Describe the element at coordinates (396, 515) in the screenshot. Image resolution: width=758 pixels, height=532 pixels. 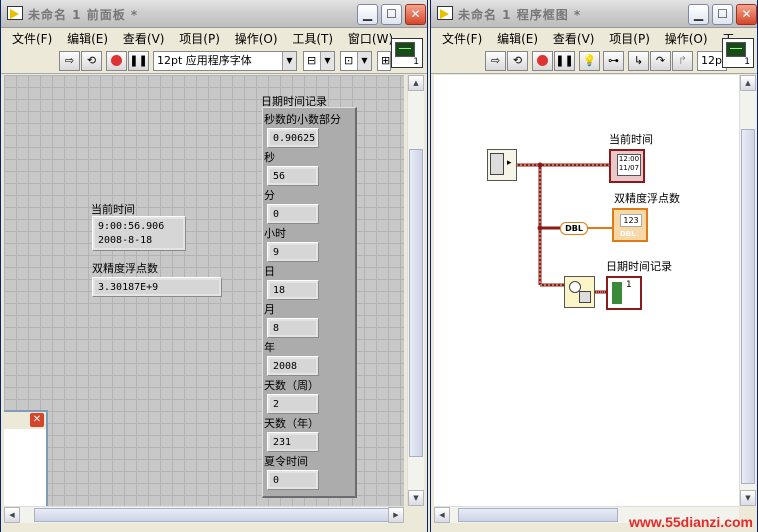
I see `scroll-right-icon: ▶` at that location.